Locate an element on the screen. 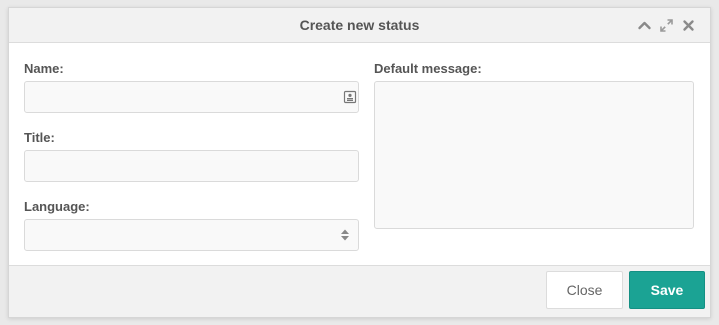  expand-icon is located at coordinates (666, 25).